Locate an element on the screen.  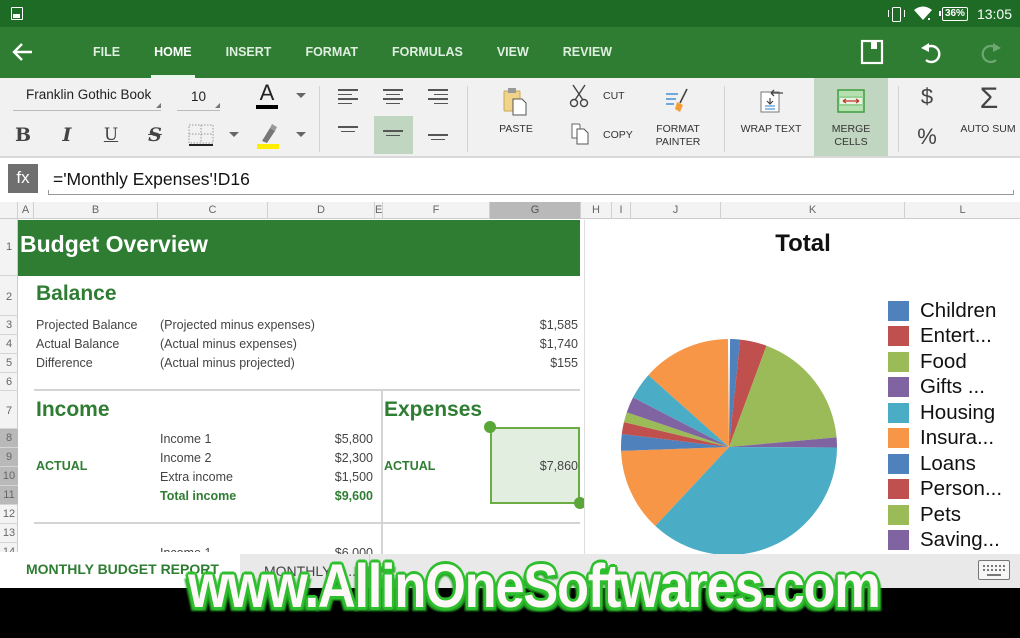
row-header-10: 10 is located at coordinates (9, 476).